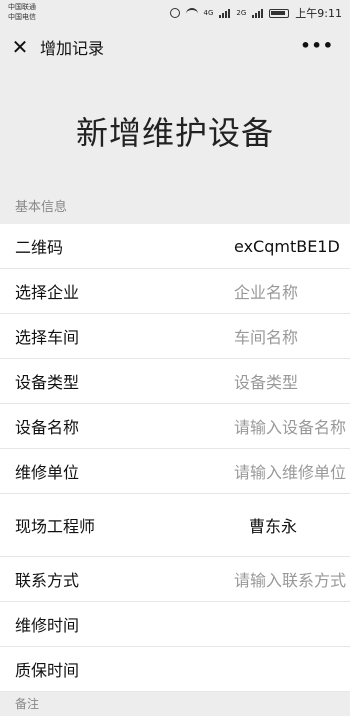 The image size is (350, 716). What do you see at coordinates (174, 133) in the screenshot?
I see `hero-title: 新增维护设备` at bounding box center [174, 133].